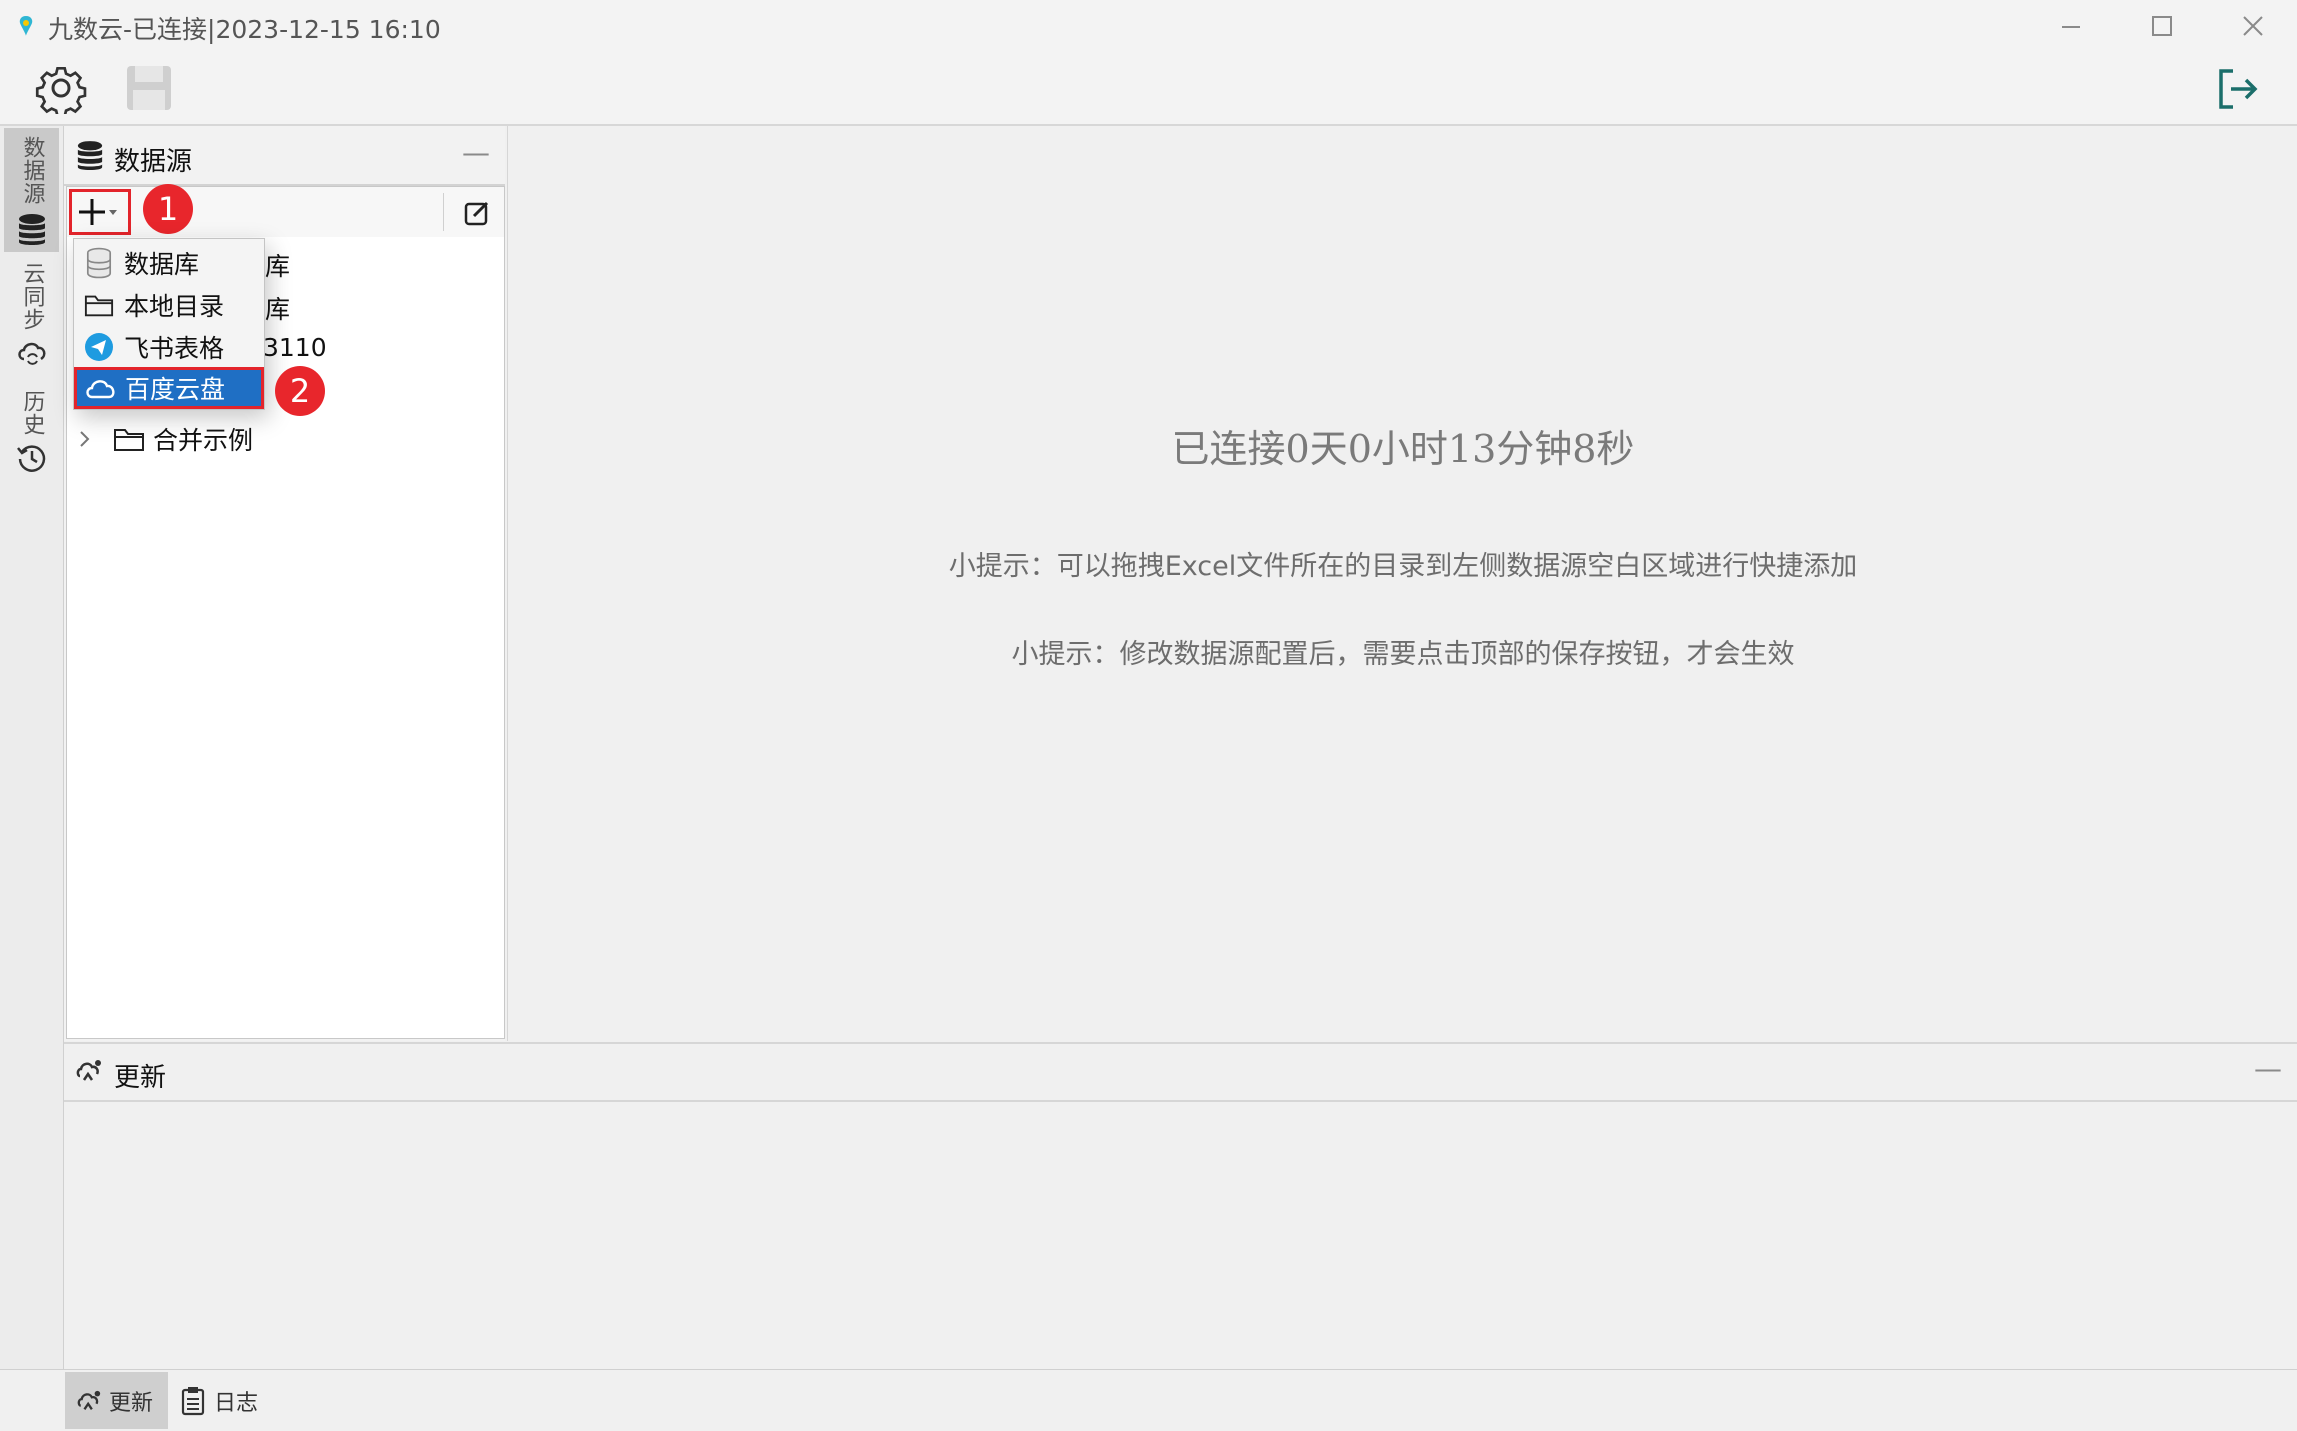 Image resolution: width=2297 pixels, height=1431 pixels. What do you see at coordinates (285, 212) in the screenshot?
I see `datasource-tree-toolbar` at bounding box center [285, 212].